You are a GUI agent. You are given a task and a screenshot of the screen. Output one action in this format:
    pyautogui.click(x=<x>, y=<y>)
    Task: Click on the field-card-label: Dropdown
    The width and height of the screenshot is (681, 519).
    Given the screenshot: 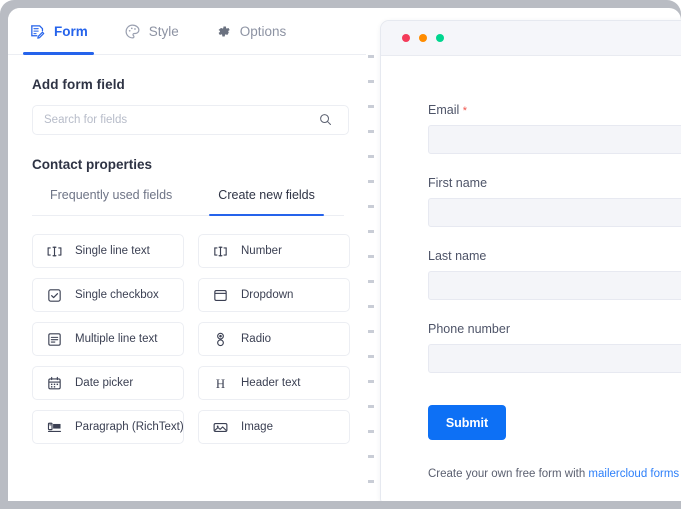 What is the action you would take?
    pyautogui.click(x=267, y=295)
    